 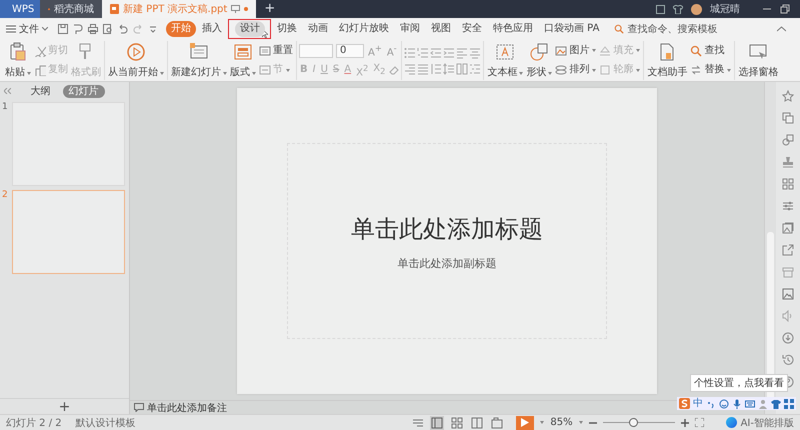 I want to click on line-spacing-icon, so click(x=449, y=68).